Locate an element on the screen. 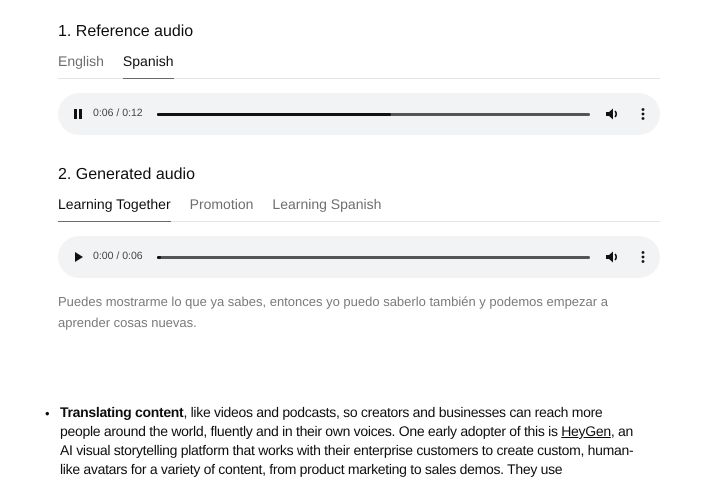  time-display: 0:00 / 0:06 is located at coordinates (118, 256).